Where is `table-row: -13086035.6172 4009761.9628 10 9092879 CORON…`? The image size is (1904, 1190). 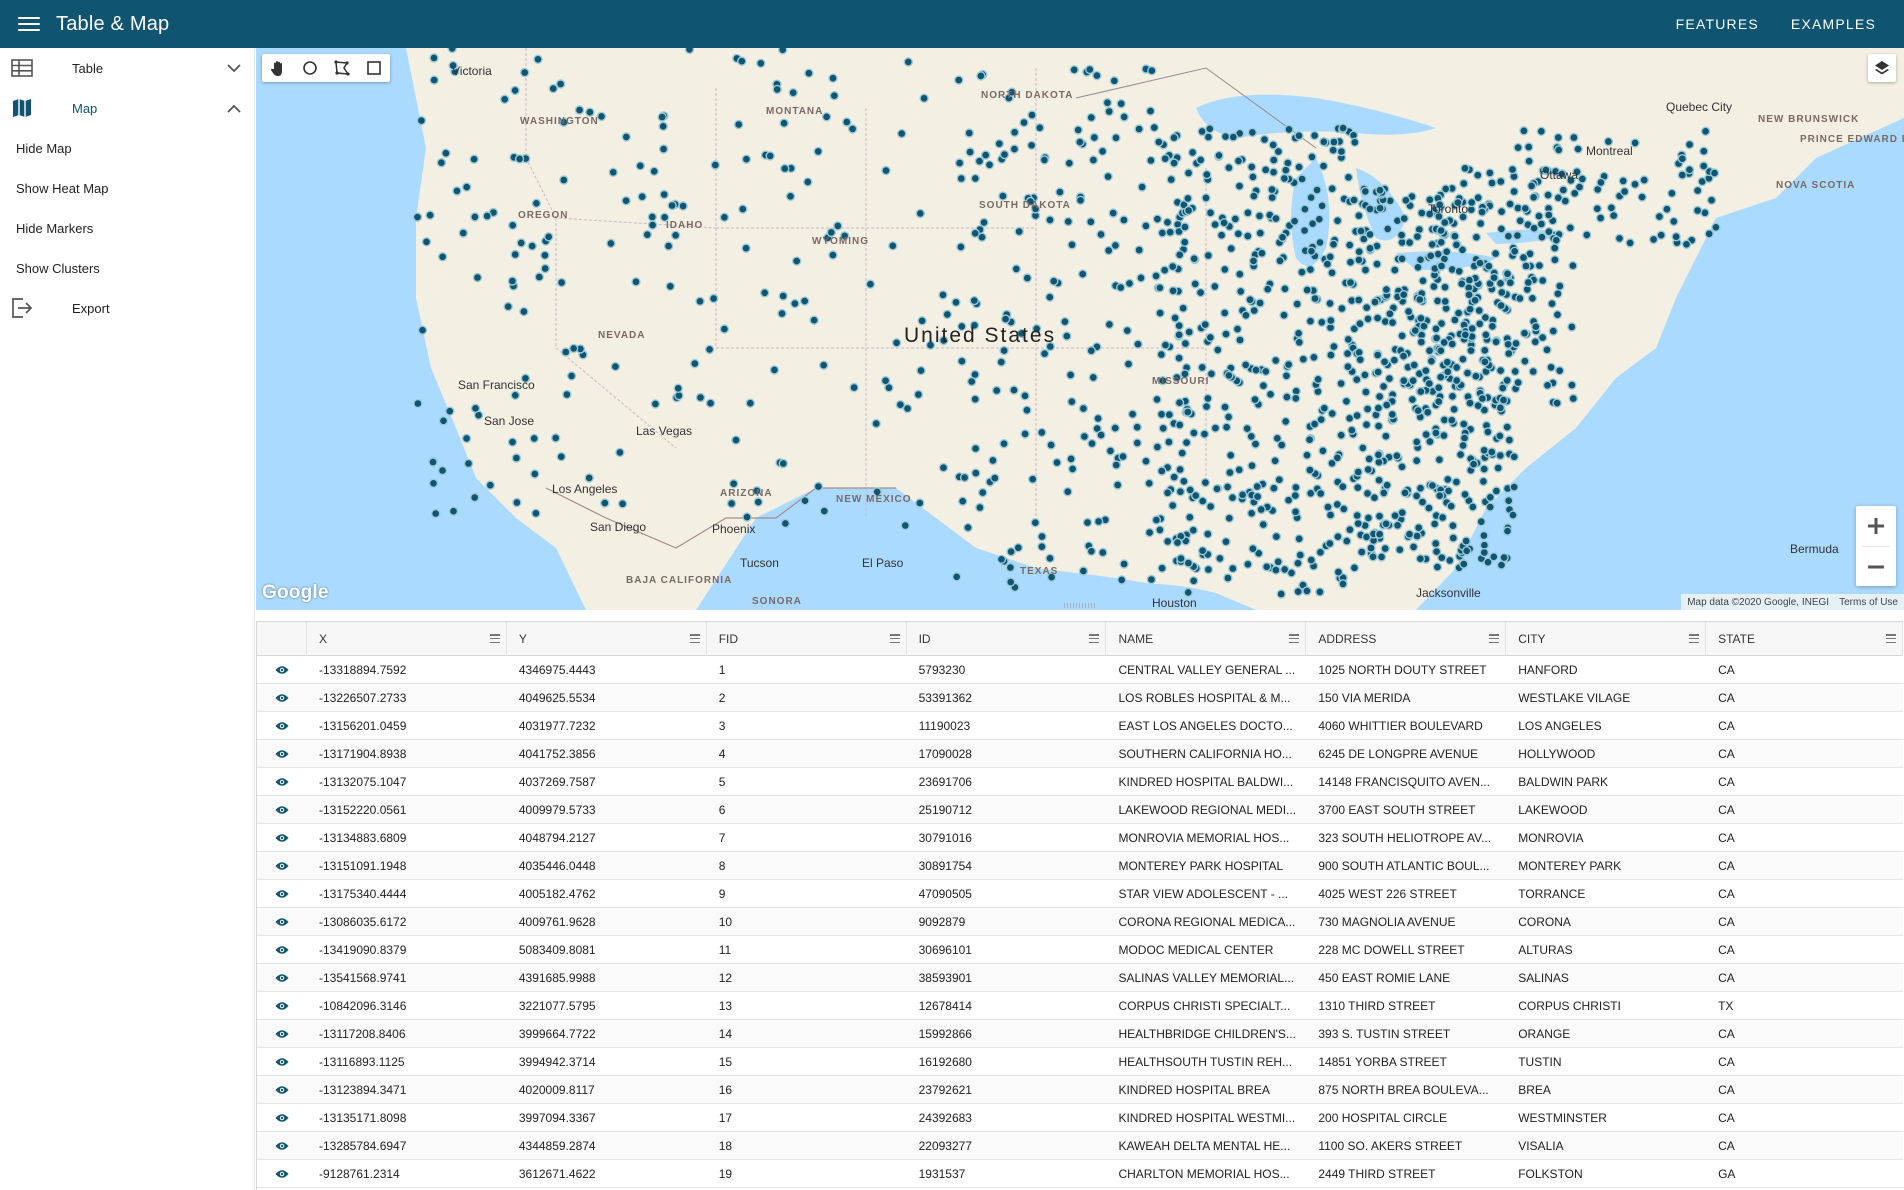 table-row: -13086035.6172 4009761.9628 10 9092879 CORON… is located at coordinates (1080, 922).